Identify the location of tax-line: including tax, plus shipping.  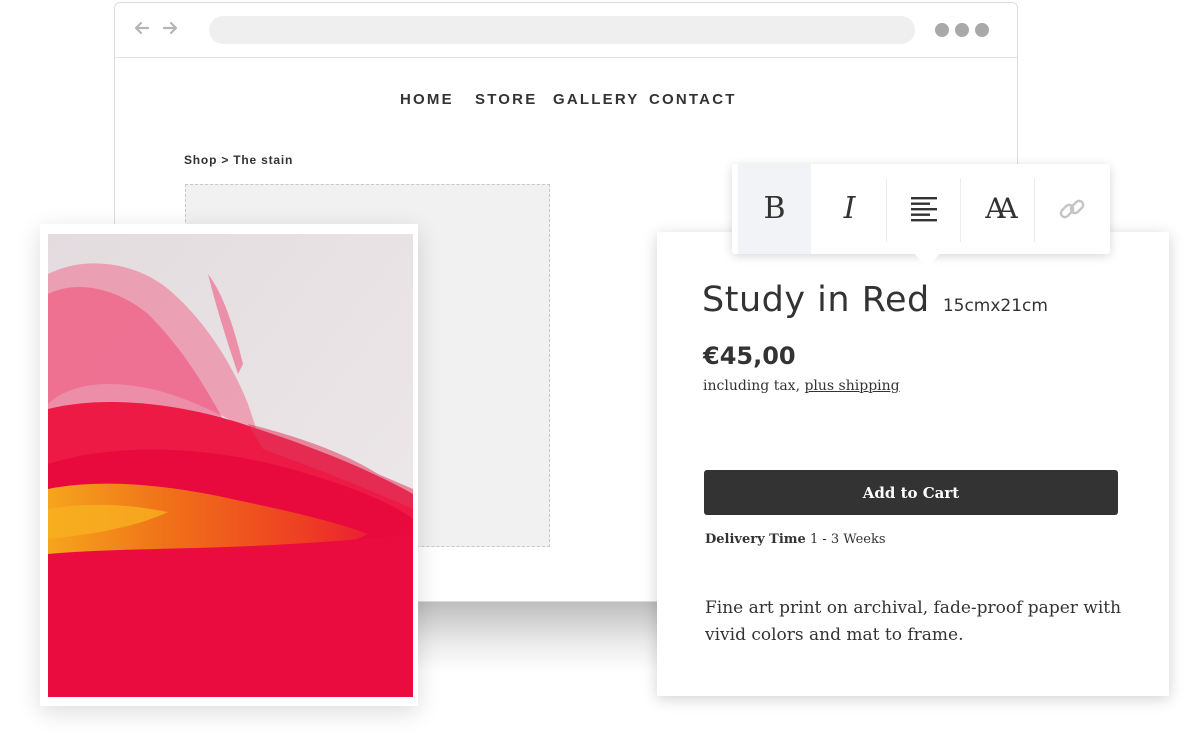
(801, 386).